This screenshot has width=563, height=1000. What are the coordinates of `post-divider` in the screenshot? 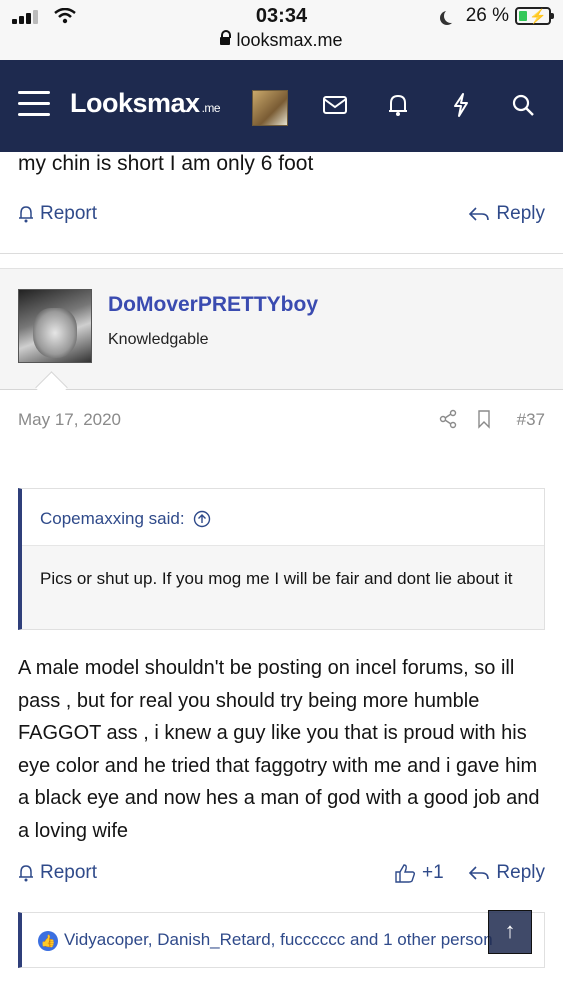 It's located at (281, 253).